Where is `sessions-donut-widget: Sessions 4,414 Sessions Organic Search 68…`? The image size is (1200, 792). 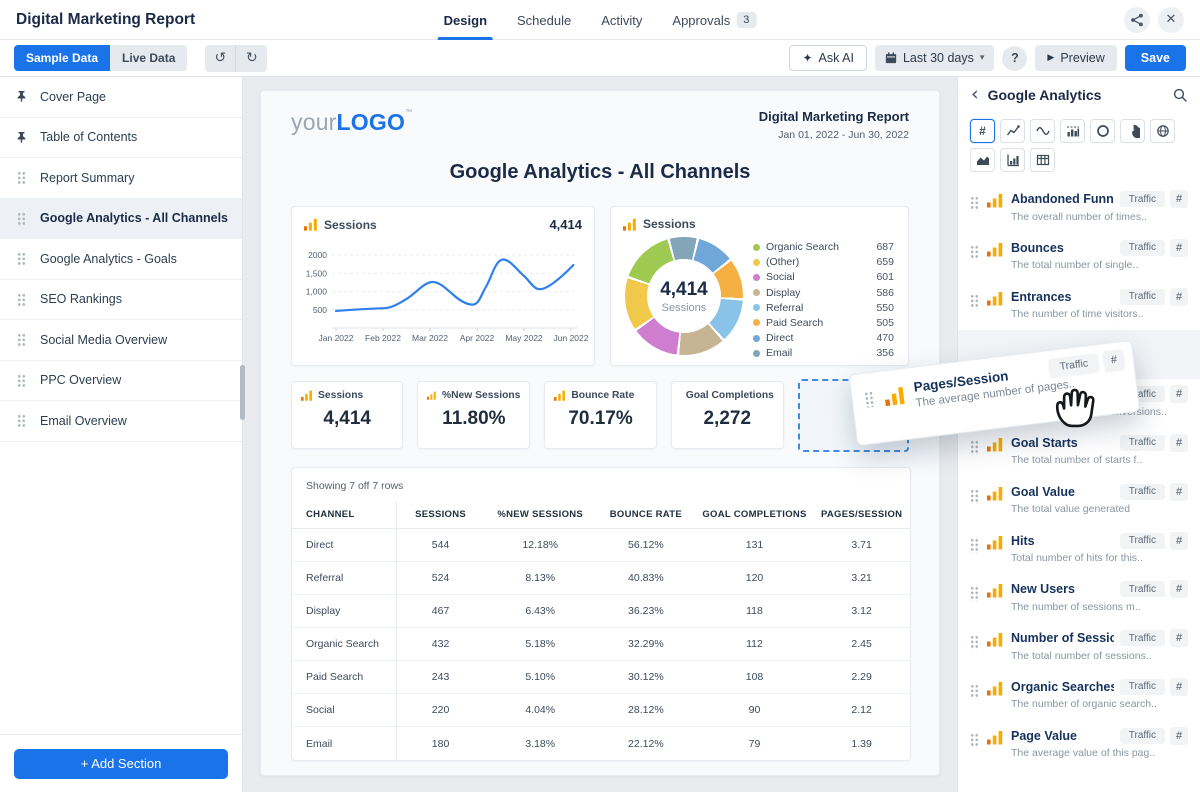
sessions-donut-widget: Sessions 4,414 Sessions Organic Search 68… is located at coordinates (759, 286).